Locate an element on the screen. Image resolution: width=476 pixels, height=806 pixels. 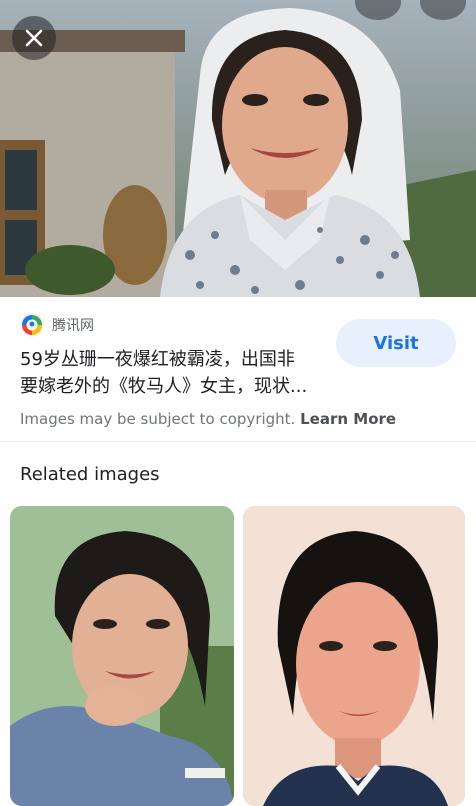
tencent-news-logo-icon is located at coordinates (32, 325).